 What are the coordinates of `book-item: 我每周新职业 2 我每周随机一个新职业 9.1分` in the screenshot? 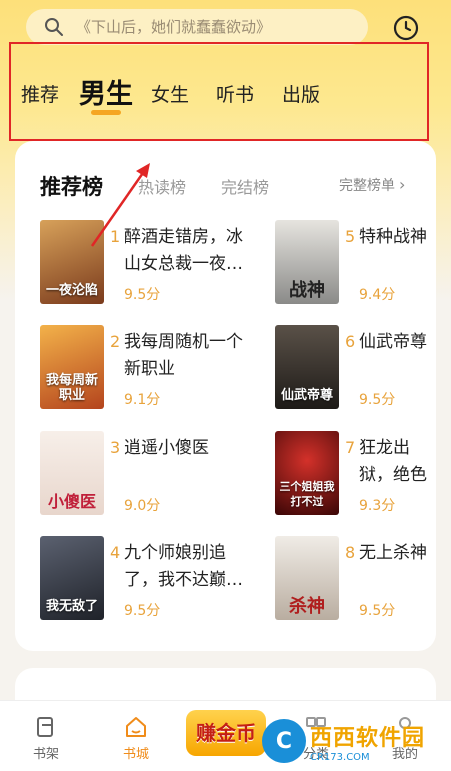 It's located at (141, 370).